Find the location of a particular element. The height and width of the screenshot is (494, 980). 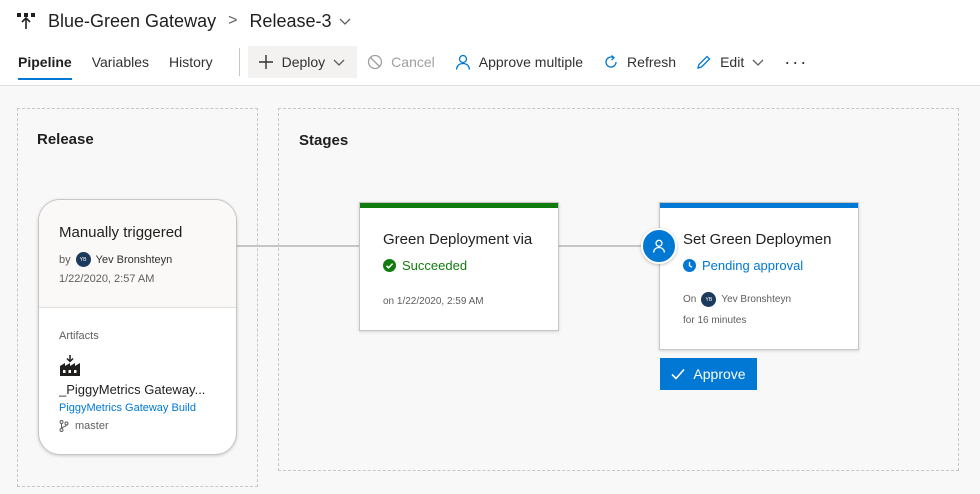

toolbar-divider is located at coordinates (239, 62).